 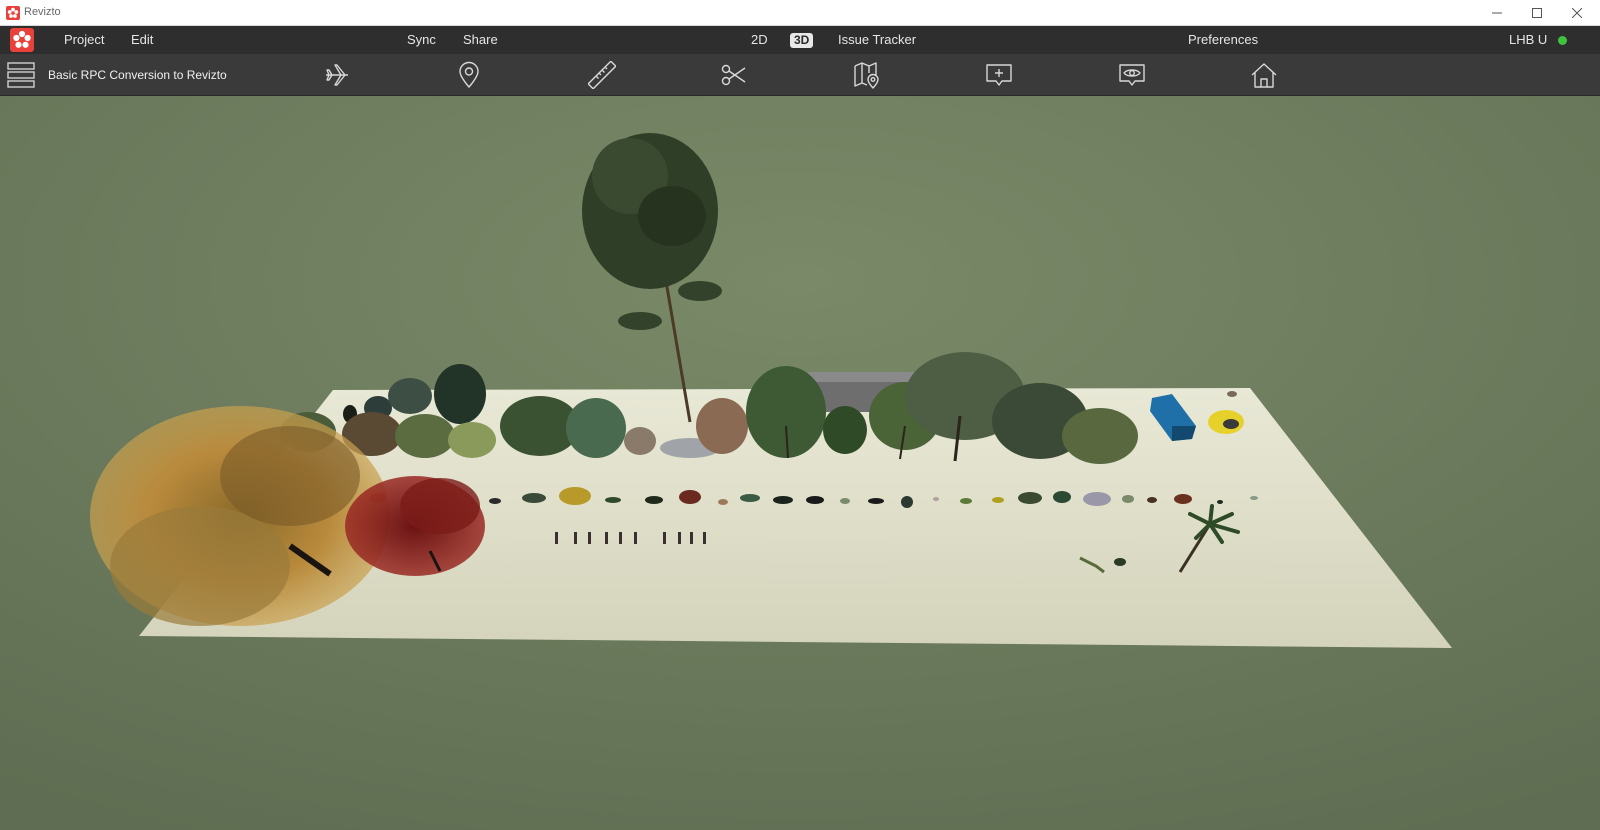 What do you see at coordinates (999, 75) in the screenshot?
I see `add-comment-icon` at bounding box center [999, 75].